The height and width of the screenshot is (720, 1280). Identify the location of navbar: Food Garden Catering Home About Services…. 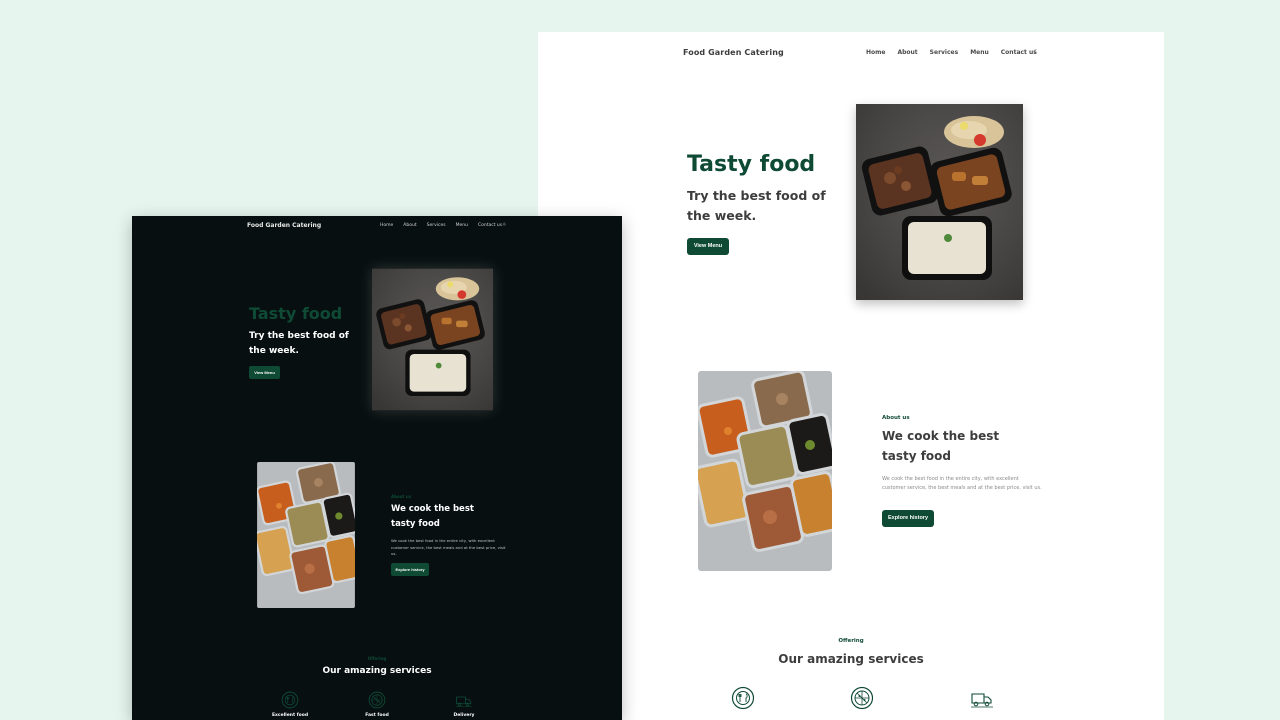
(851, 53).